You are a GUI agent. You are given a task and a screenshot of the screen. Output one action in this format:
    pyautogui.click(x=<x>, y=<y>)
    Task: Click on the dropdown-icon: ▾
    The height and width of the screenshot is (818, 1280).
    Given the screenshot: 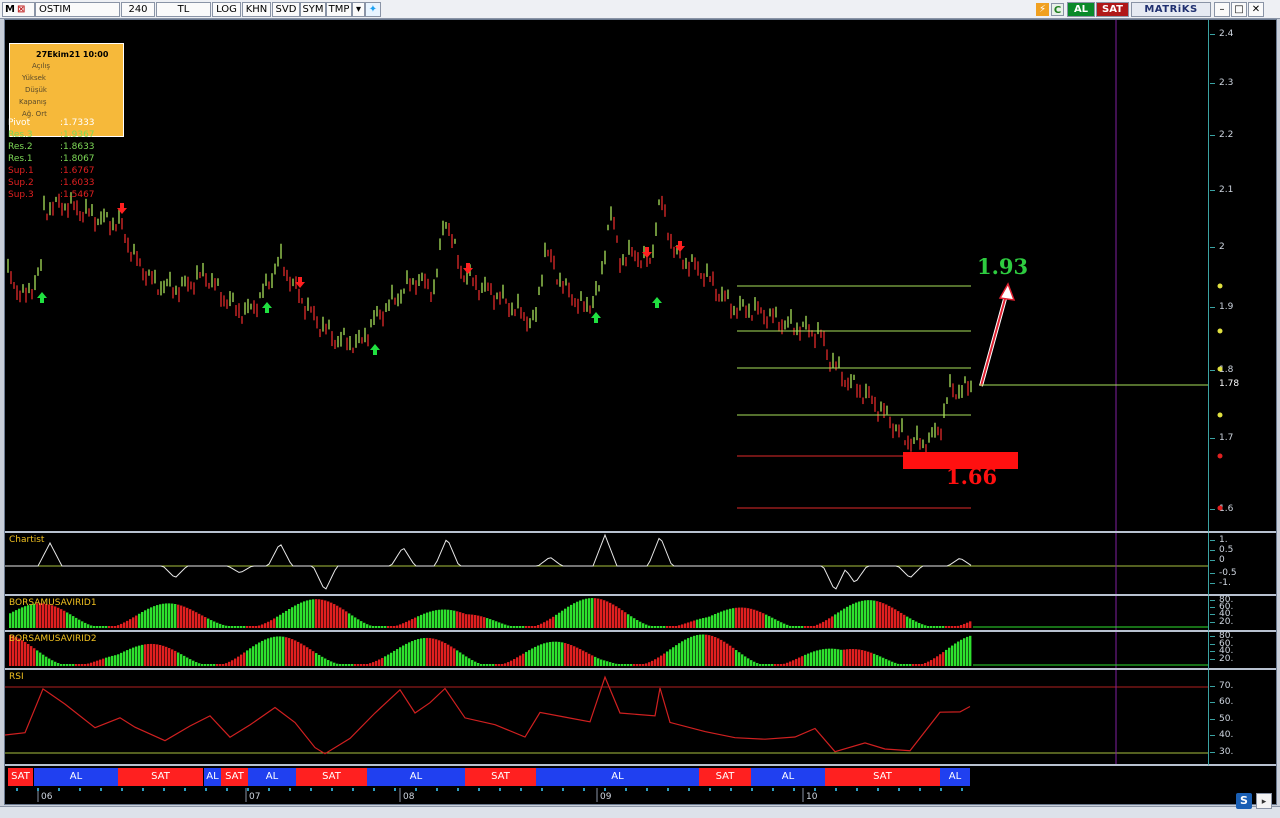 What is the action you would take?
    pyautogui.click(x=358, y=9)
    